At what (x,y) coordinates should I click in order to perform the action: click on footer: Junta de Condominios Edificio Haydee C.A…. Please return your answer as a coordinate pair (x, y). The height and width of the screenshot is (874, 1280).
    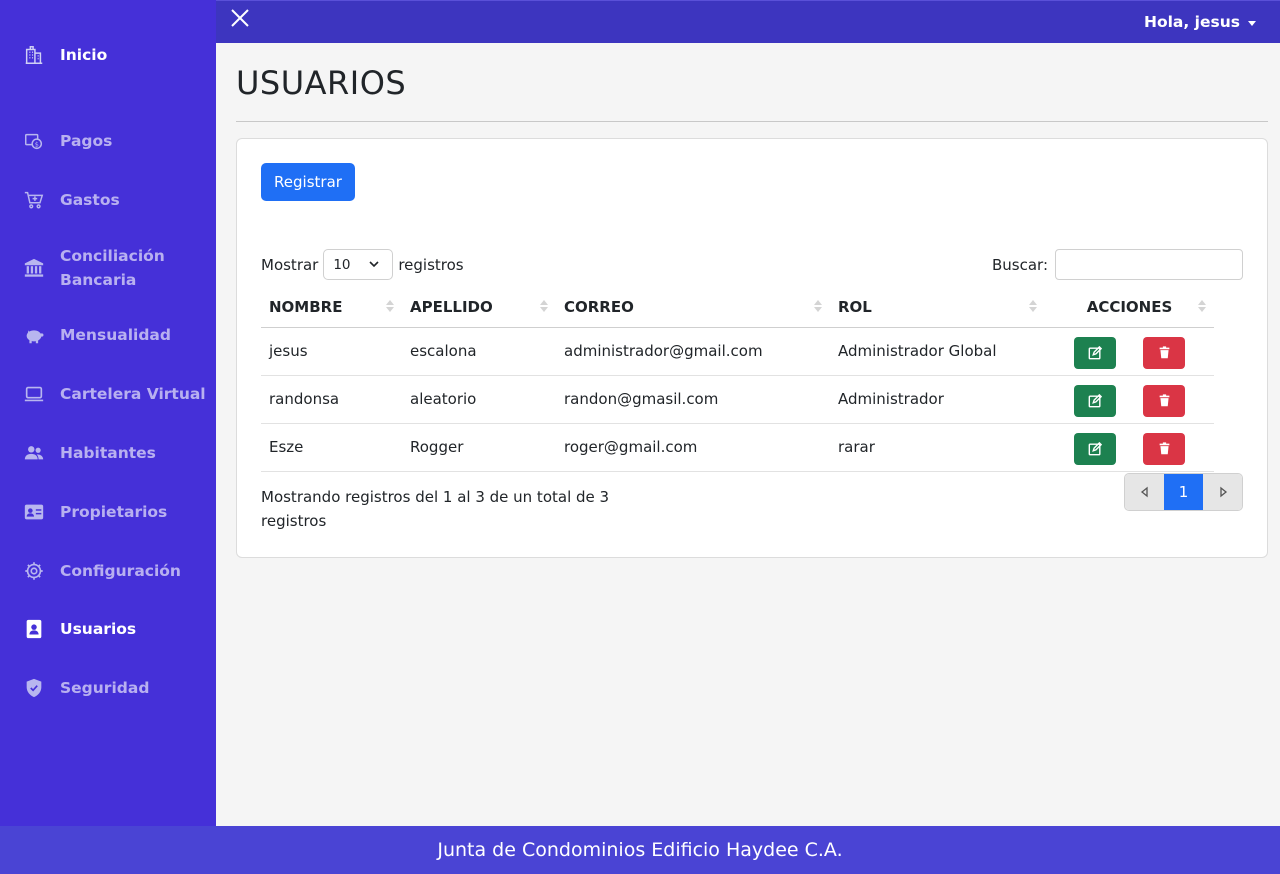
    Looking at the image, I should click on (640, 850).